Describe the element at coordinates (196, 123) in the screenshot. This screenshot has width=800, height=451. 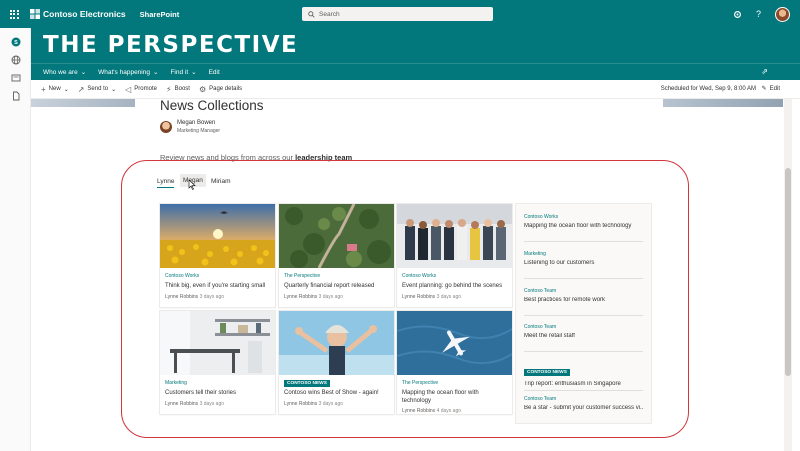
I see `author-name: Megan Bowen` at that location.